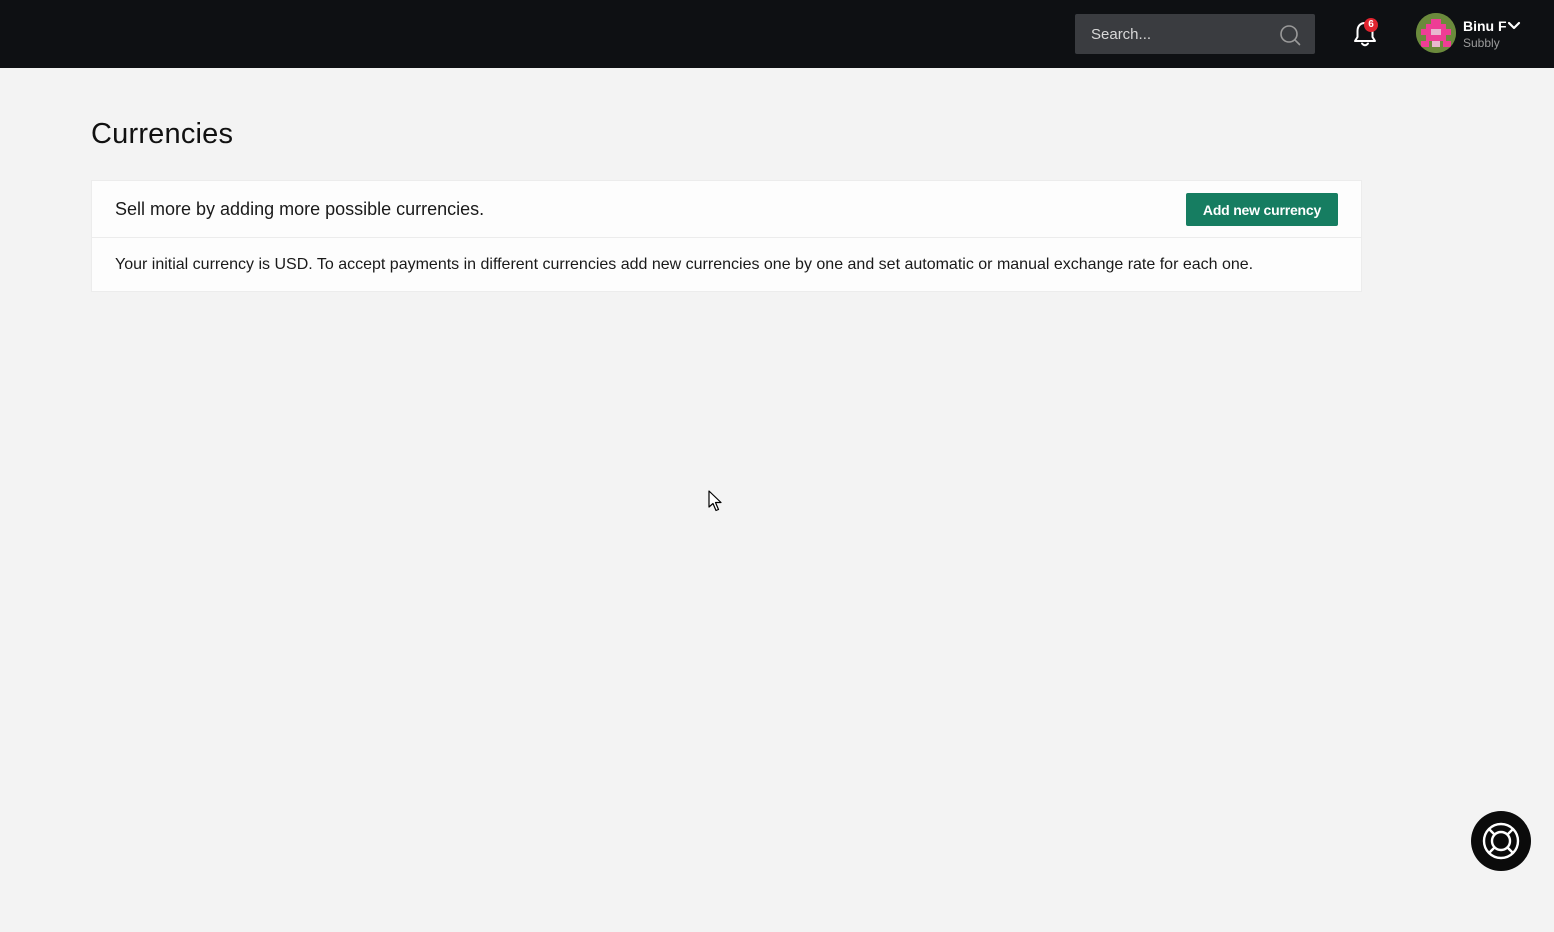 The height and width of the screenshot is (932, 1554). What do you see at coordinates (777, 34) in the screenshot?
I see `top-navbar: 6 Binu F Subbly` at bounding box center [777, 34].